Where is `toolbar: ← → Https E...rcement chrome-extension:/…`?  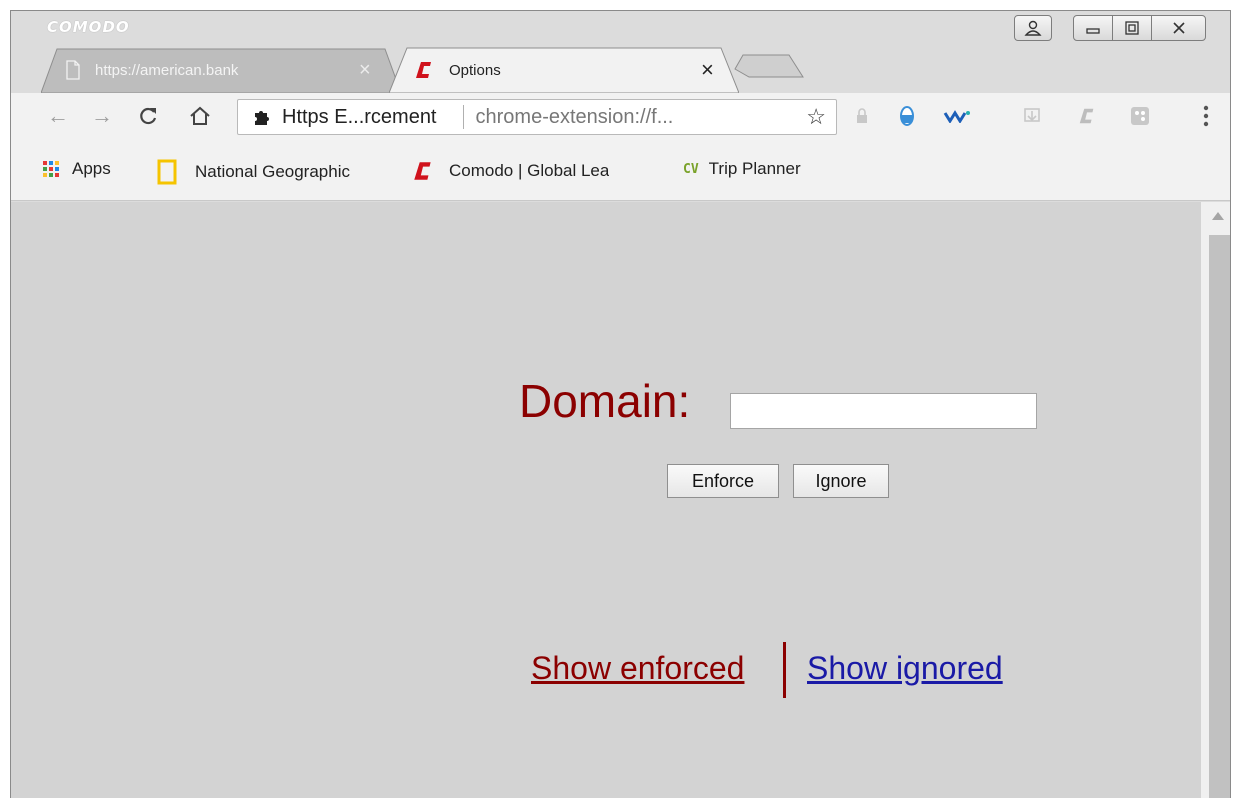
toolbar: ← → Https E...rcement chrome-extension:/… is located at coordinates (620, 116).